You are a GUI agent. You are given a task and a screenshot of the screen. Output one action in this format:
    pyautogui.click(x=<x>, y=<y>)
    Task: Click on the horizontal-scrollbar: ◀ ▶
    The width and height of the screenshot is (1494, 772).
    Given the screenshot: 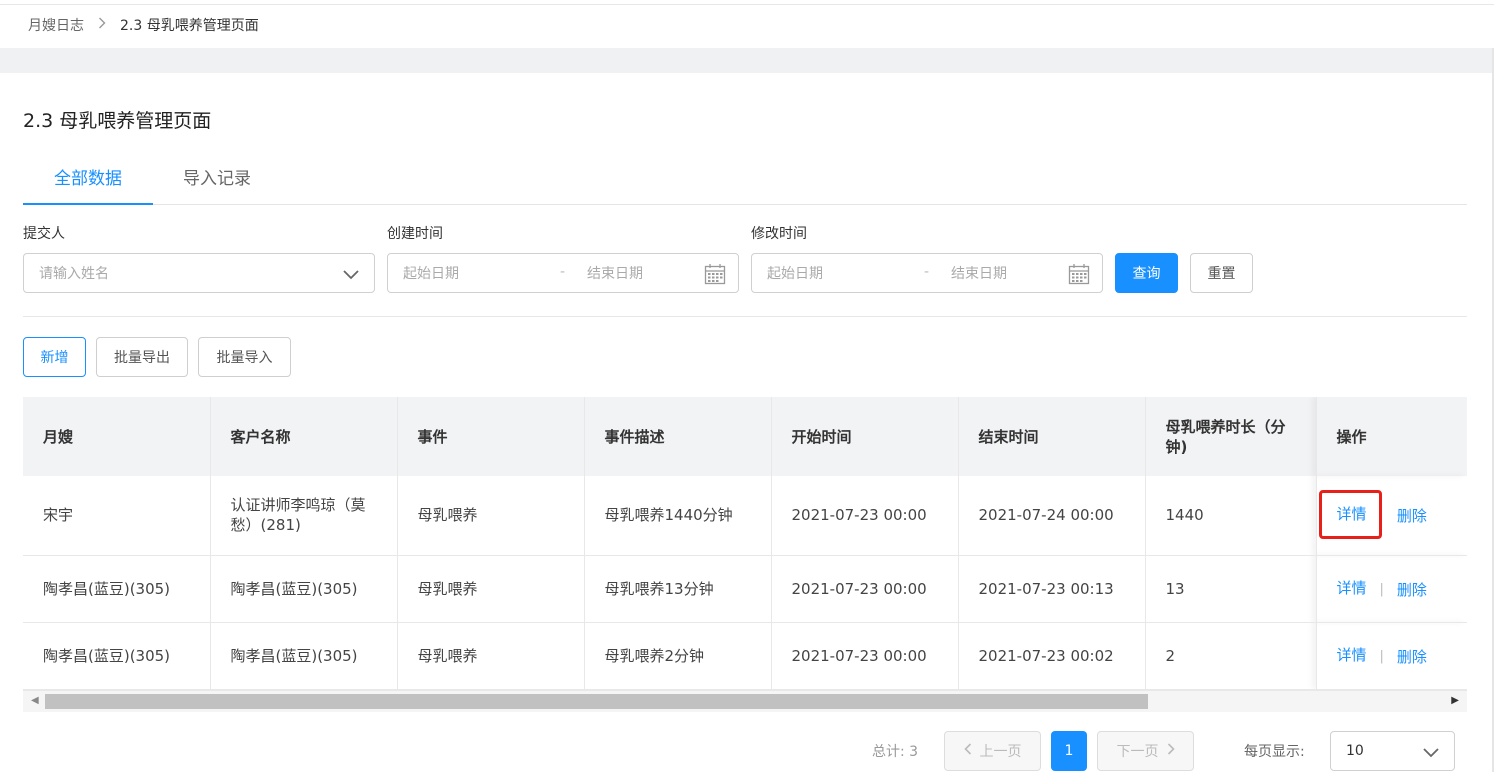 What is the action you would take?
    pyautogui.click(x=745, y=701)
    